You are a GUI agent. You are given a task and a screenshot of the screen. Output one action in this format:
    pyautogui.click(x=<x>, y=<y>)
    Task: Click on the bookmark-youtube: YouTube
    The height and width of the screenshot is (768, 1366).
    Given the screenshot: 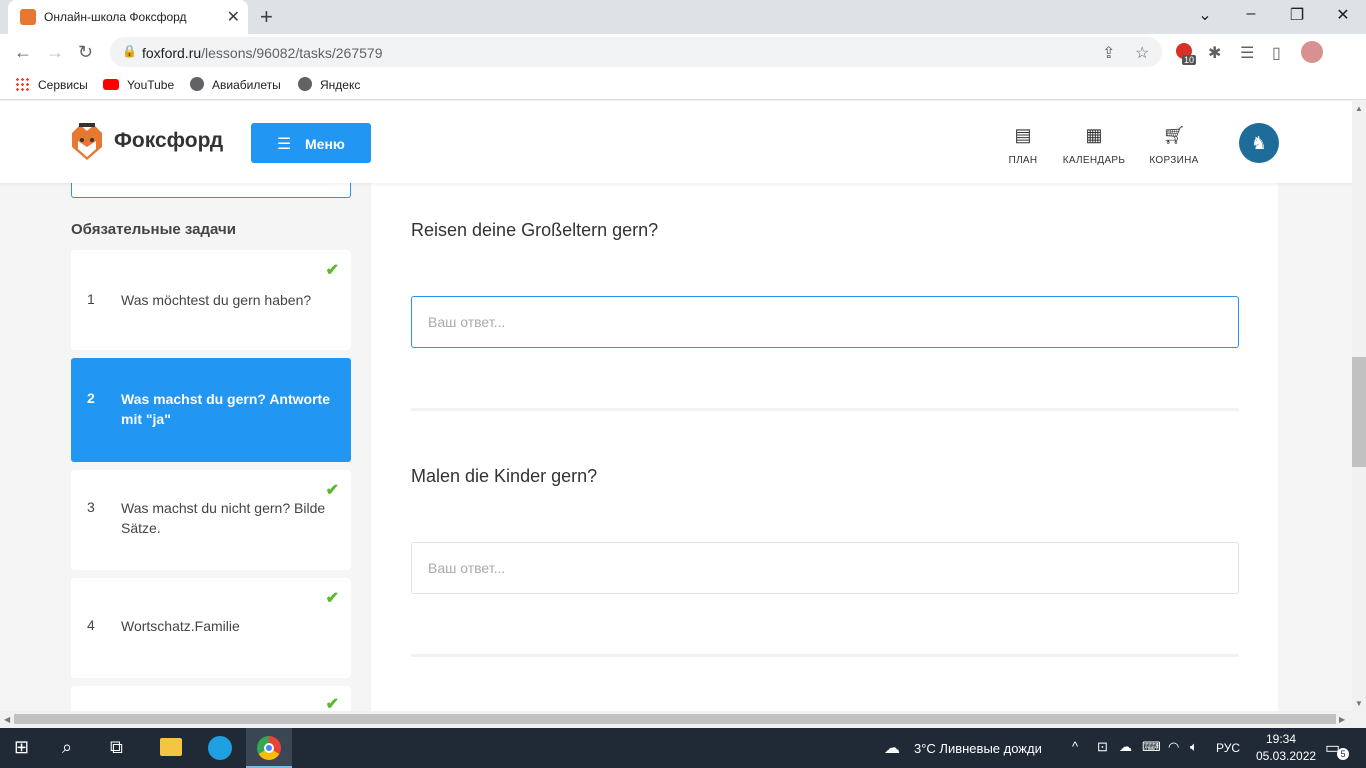 What is the action you would take?
    pyautogui.click(x=150, y=85)
    